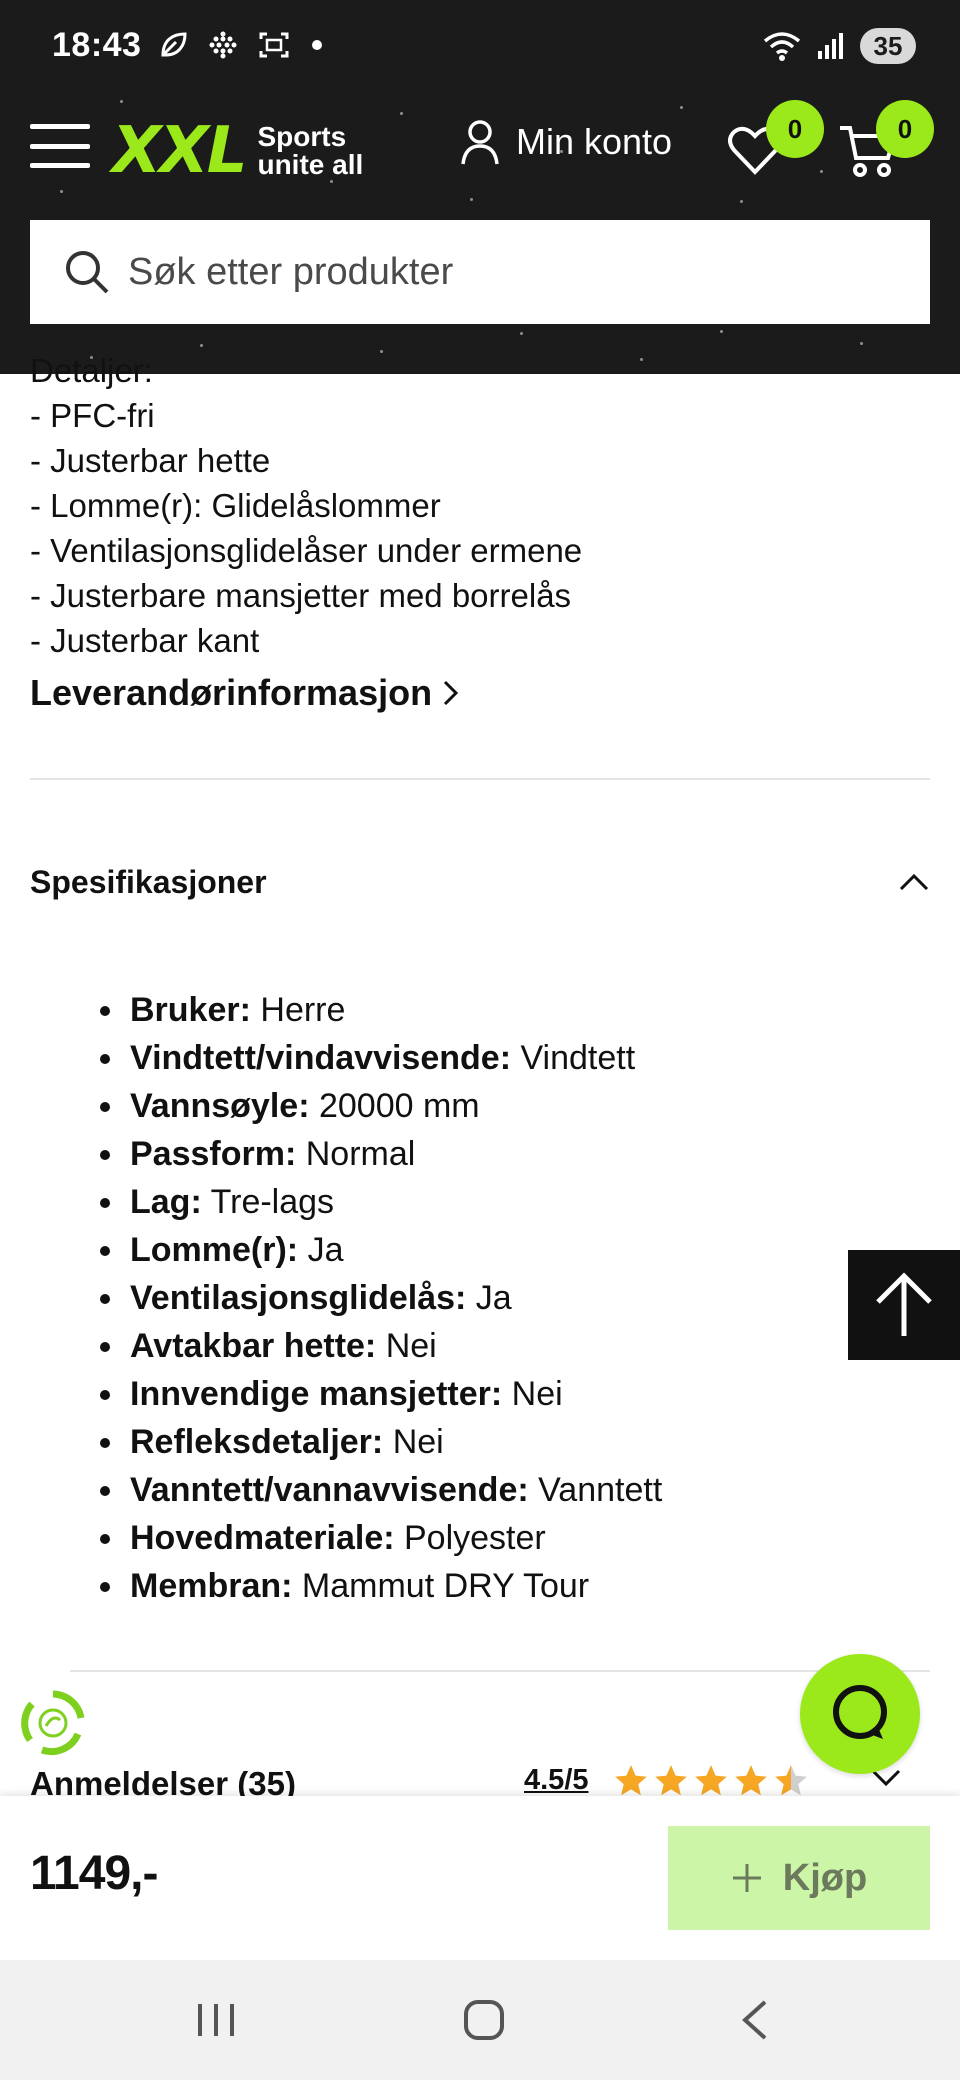 This screenshot has width=960, height=2080. What do you see at coordinates (578, 1058) in the screenshot?
I see `spec-value: Vindtett` at bounding box center [578, 1058].